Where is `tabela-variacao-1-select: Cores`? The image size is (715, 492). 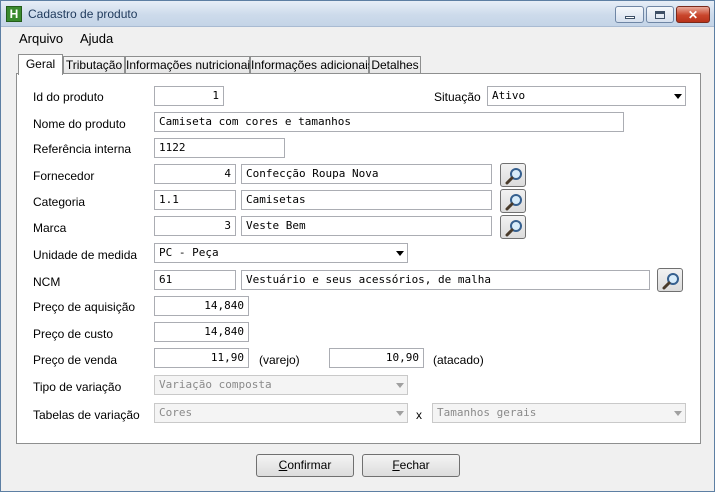
tabela-variacao-1-select: Cores is located at coordinates (281, 413).